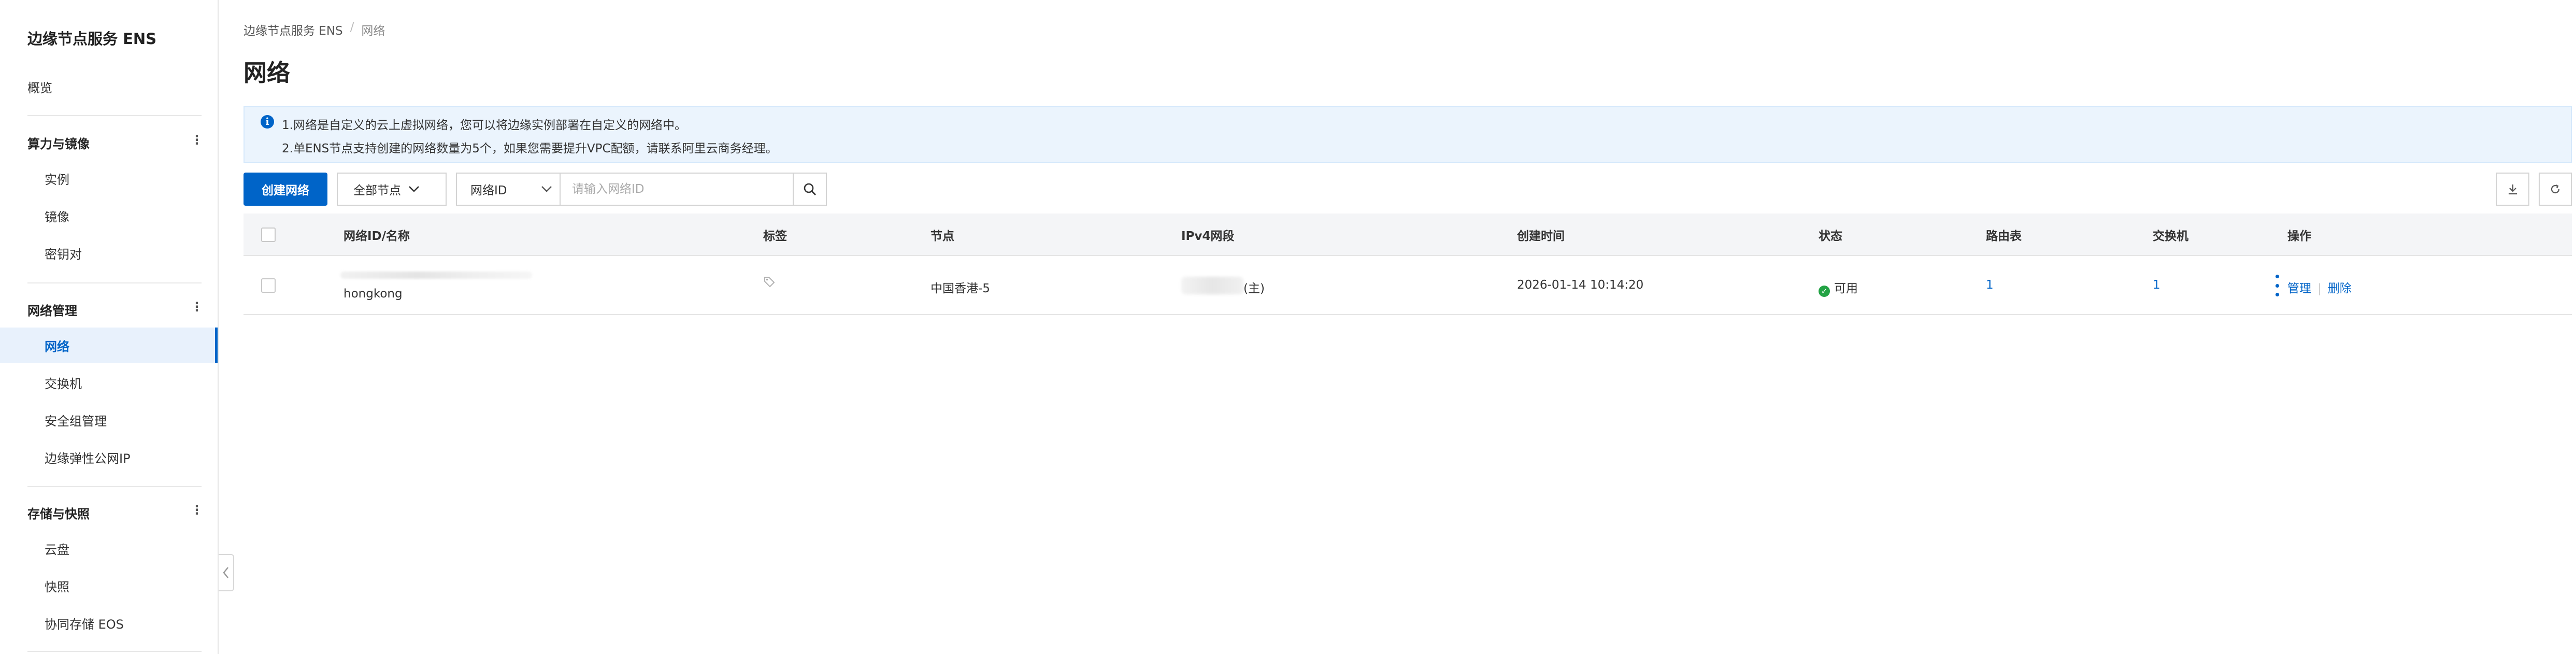 This screenshot has height=654, width=2576. I want to click on network-id-redacted, so click(436, 275).